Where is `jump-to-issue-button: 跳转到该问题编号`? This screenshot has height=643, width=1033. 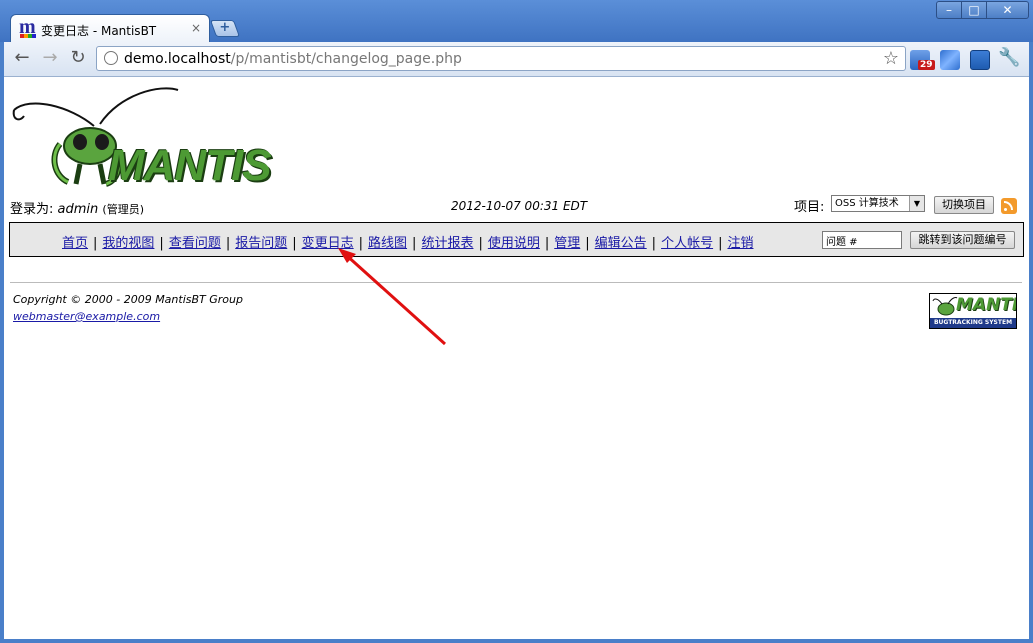 jump-to-issue-button: 跳转到该问题编号 is located at coordinates (962, 240).